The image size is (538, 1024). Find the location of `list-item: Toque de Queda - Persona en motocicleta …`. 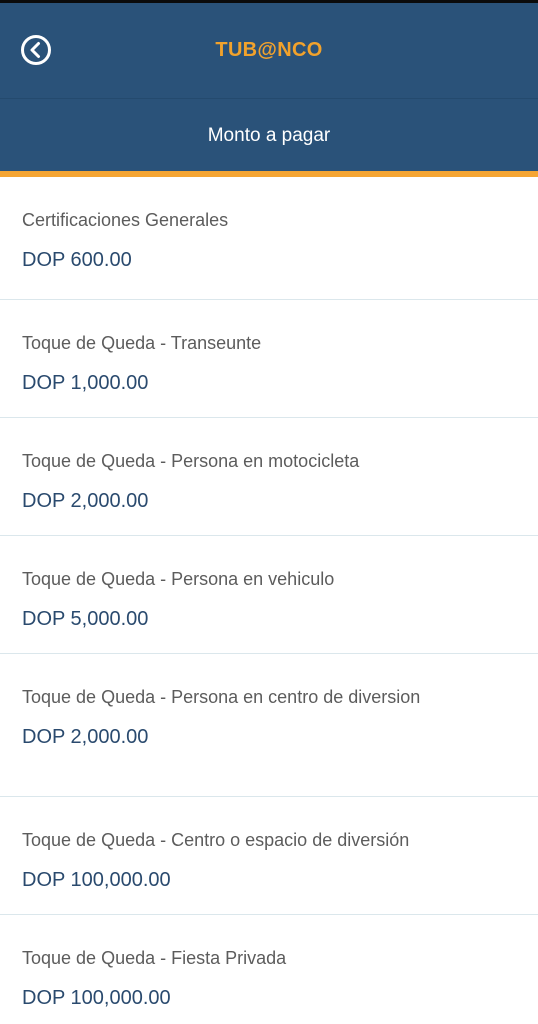

list-item: Toque de Queda - Persona en motocicleta … is located at coordinates (269, 477).